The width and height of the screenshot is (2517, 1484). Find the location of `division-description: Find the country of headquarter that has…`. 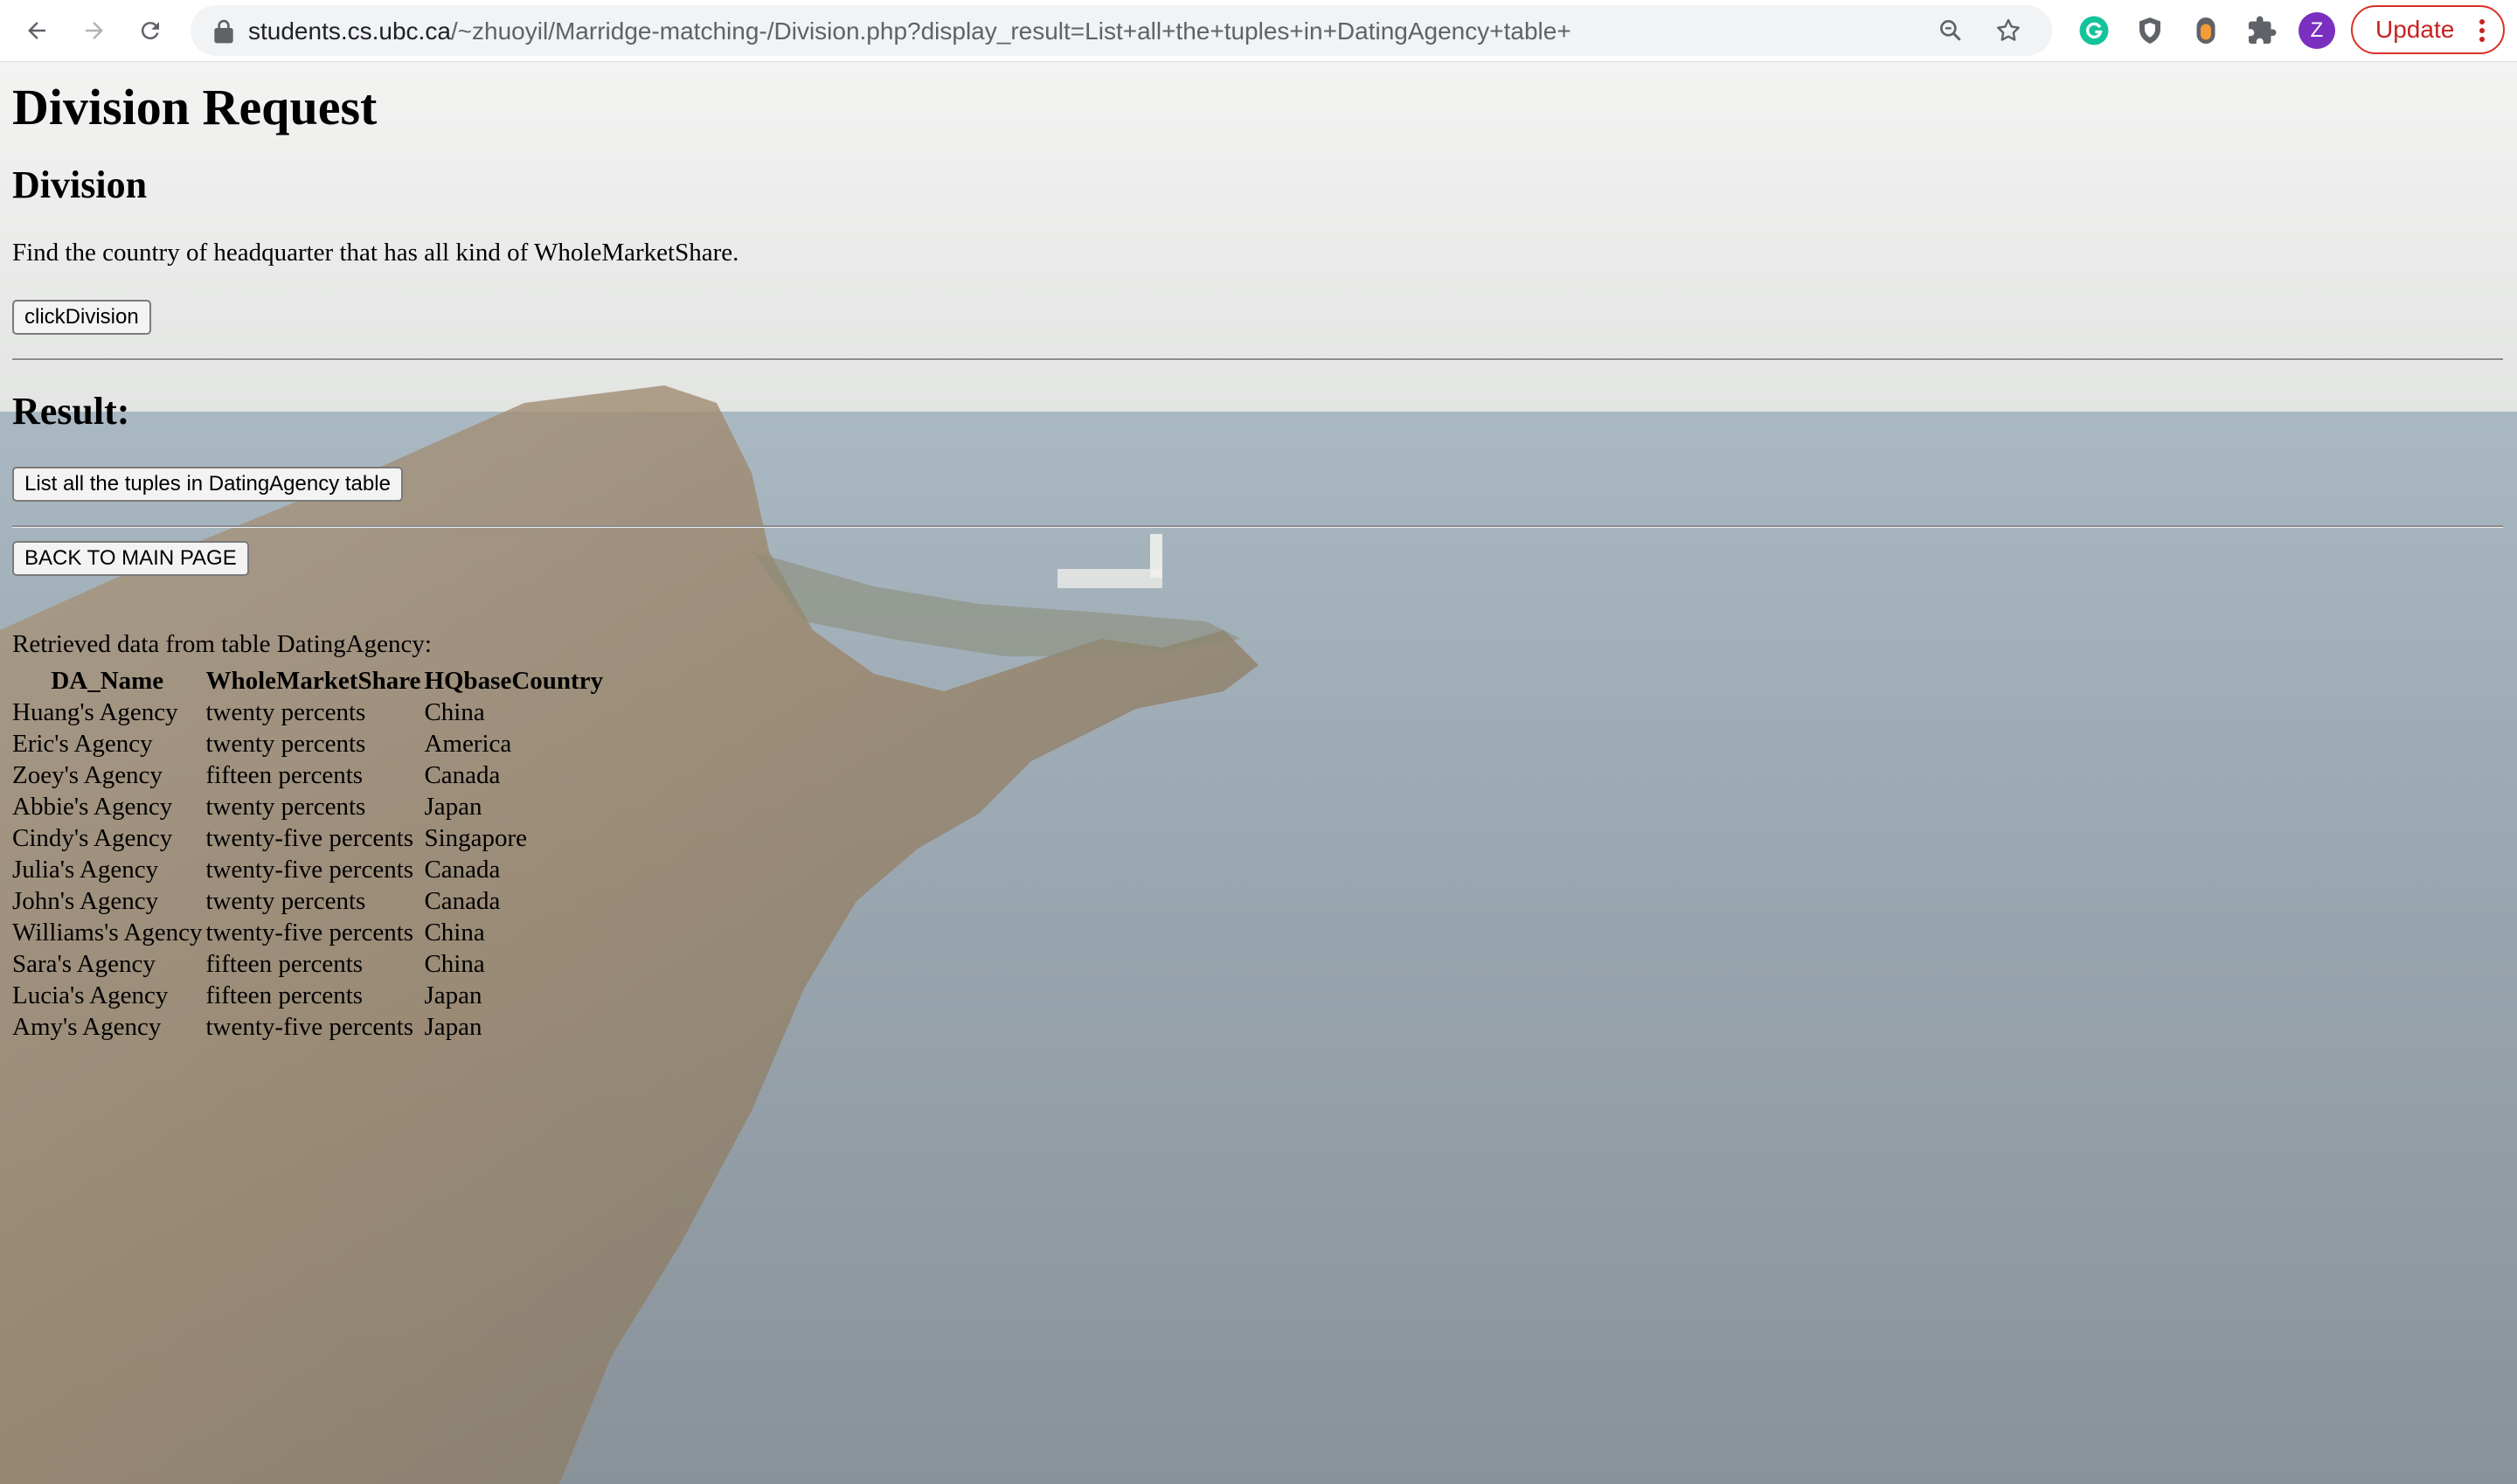

division-description: Find the country of headquarter that has… is located at coordinates (375, 253).